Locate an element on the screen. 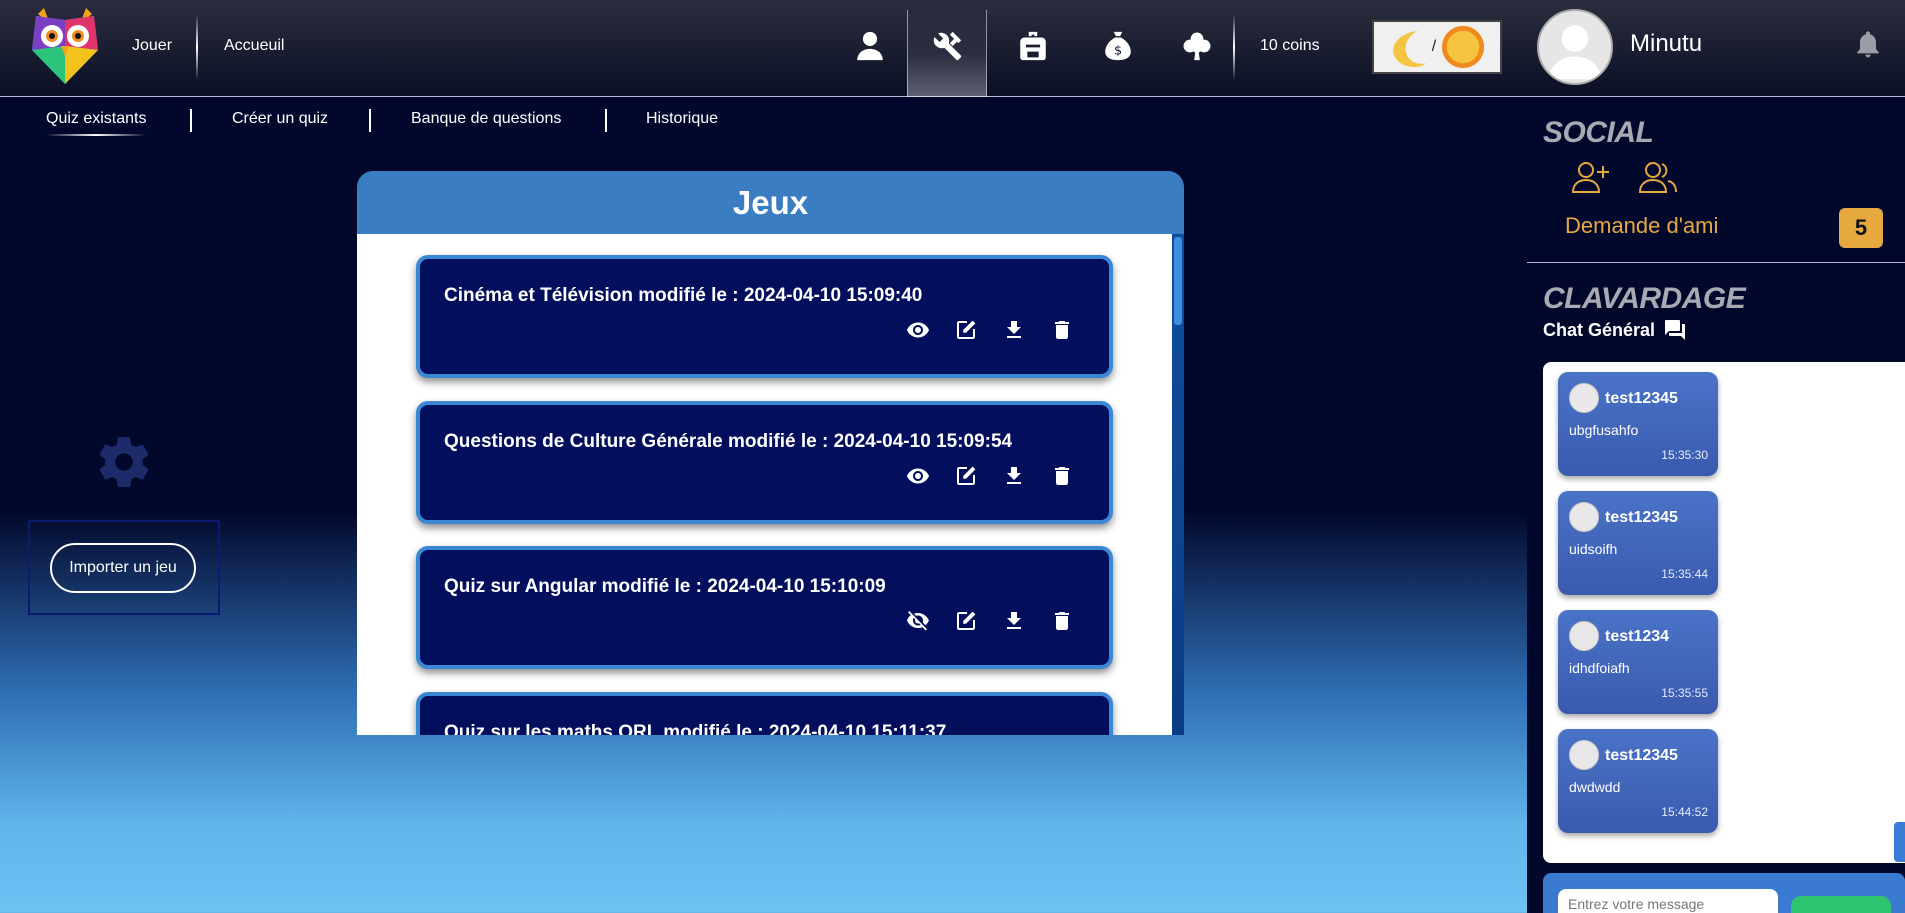 Image resolution: width=1905 pixels, height=913 pixels. subnav-historique: Historique is located at coordinates (682, 119).